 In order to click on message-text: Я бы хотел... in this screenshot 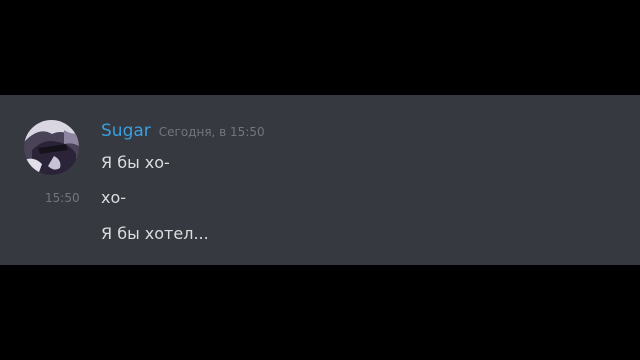, I will do `click(155, 233)`.